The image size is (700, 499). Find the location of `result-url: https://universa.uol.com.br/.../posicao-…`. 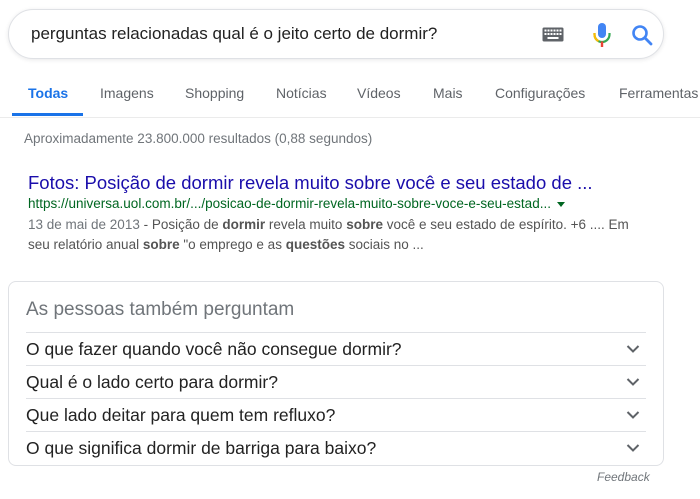

result-url: https://universa.uol.com.br/.../posicao-… is located at coordinates (296, 203).